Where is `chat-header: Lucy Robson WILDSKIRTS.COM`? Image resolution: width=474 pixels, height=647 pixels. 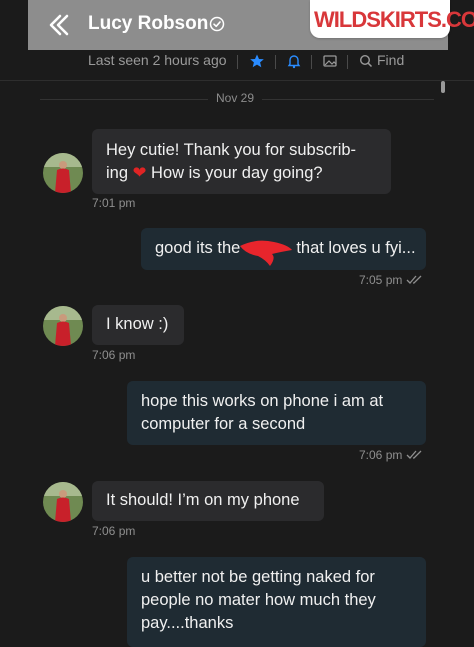
chat-header: Lucy Robson WILDSKIRTS.COM is located at coordinates (251, 25).